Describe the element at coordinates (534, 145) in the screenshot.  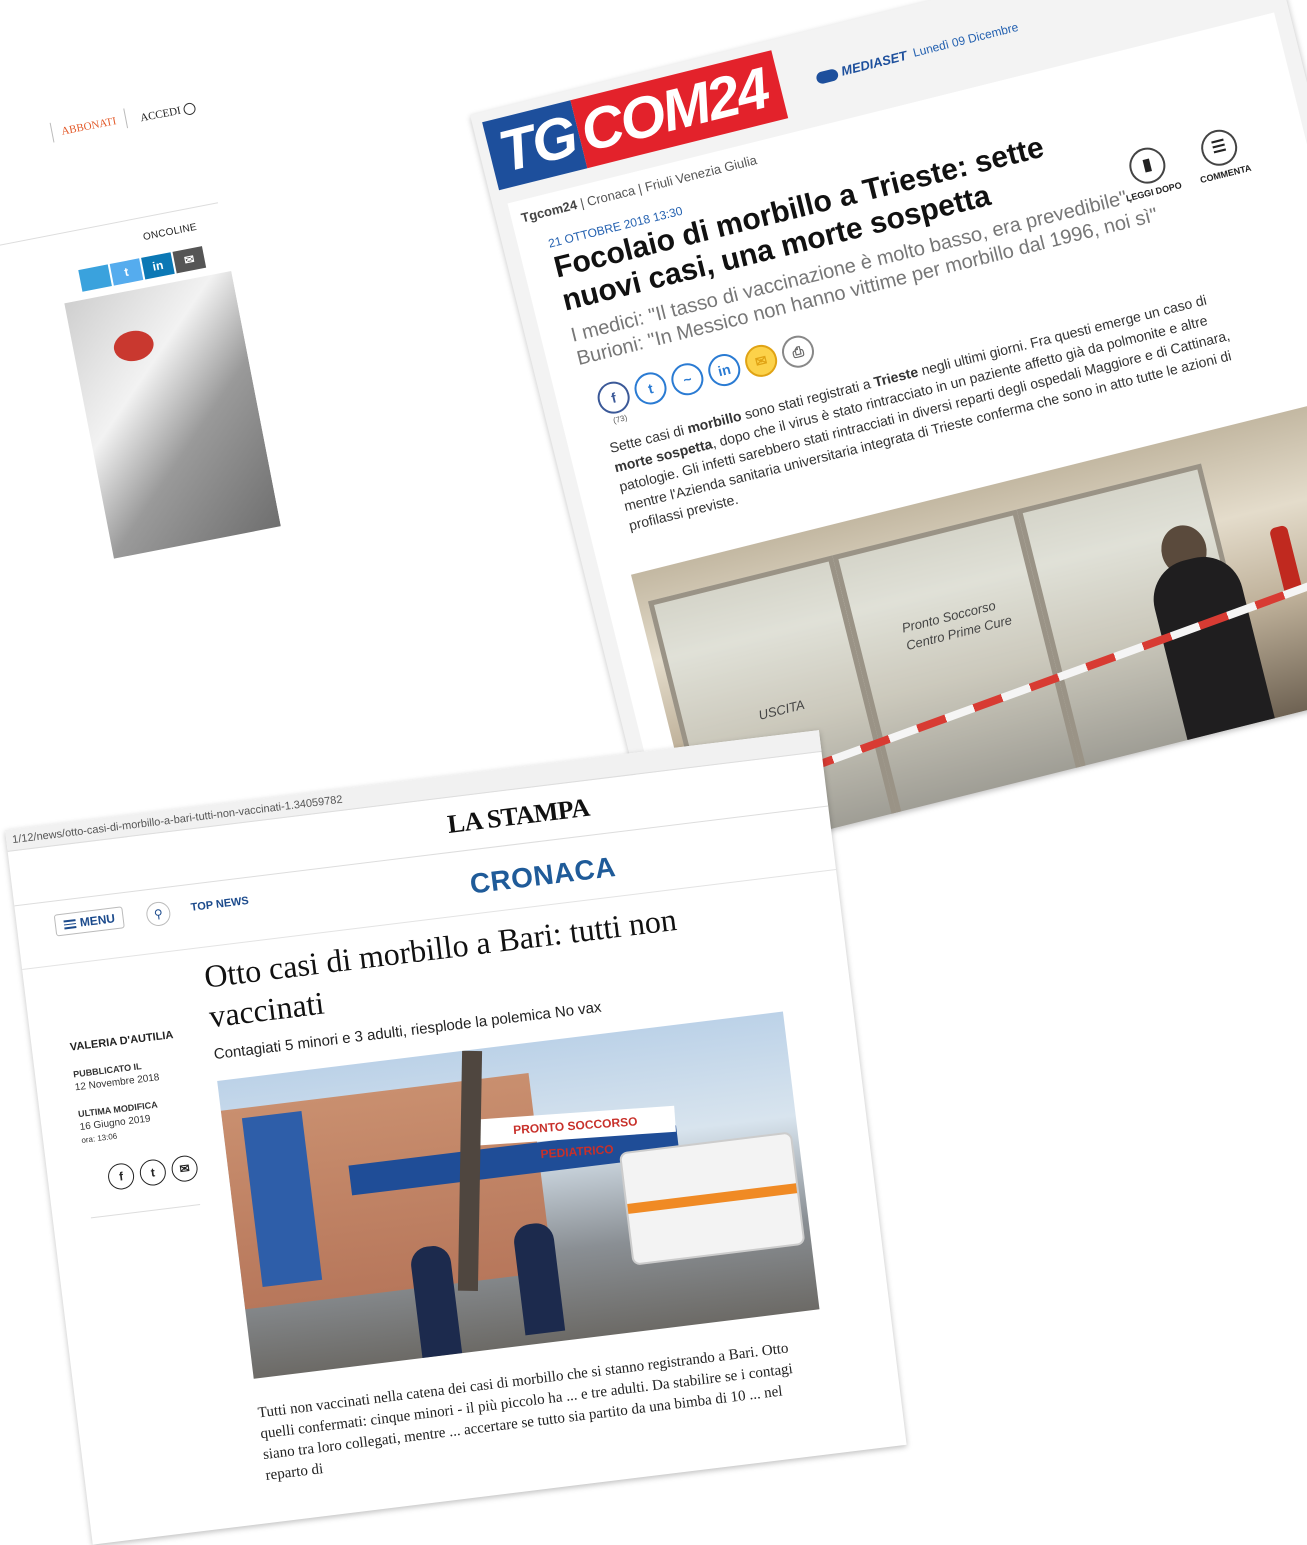
I see `logo-tg: TG` at that location.